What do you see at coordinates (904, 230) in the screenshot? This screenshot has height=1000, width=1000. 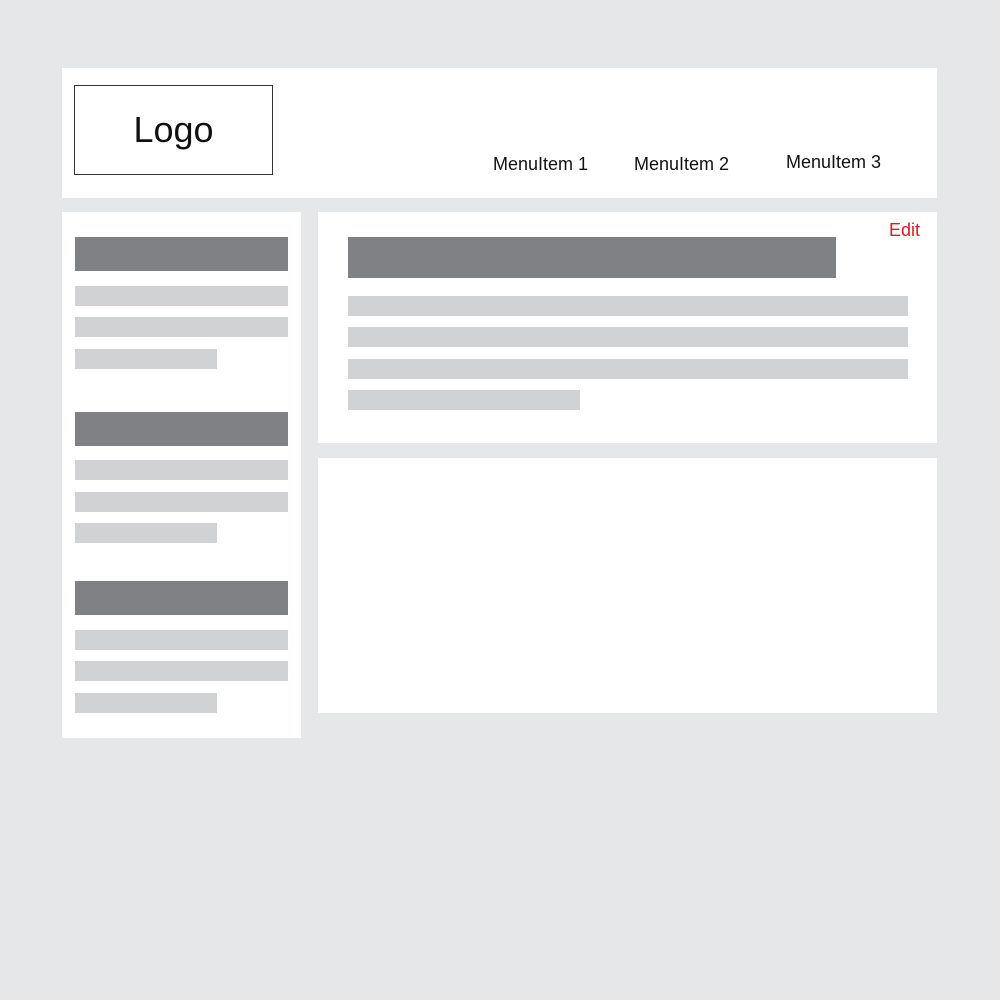 I see `edit-link: Edit` at bounding box center [904, 230].